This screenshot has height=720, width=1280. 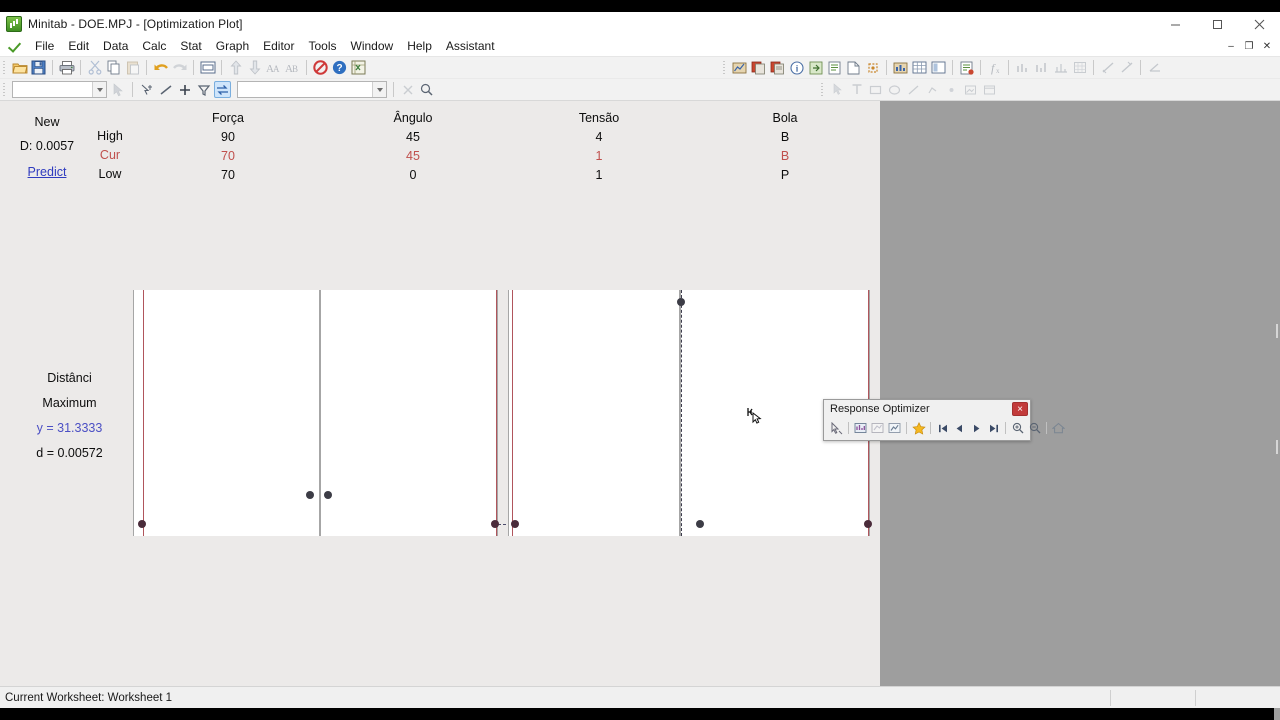 What do you see at coordinates (339, 67) in the screenshot?
I see `help-icon: ?` at bounding box center [339, 67].